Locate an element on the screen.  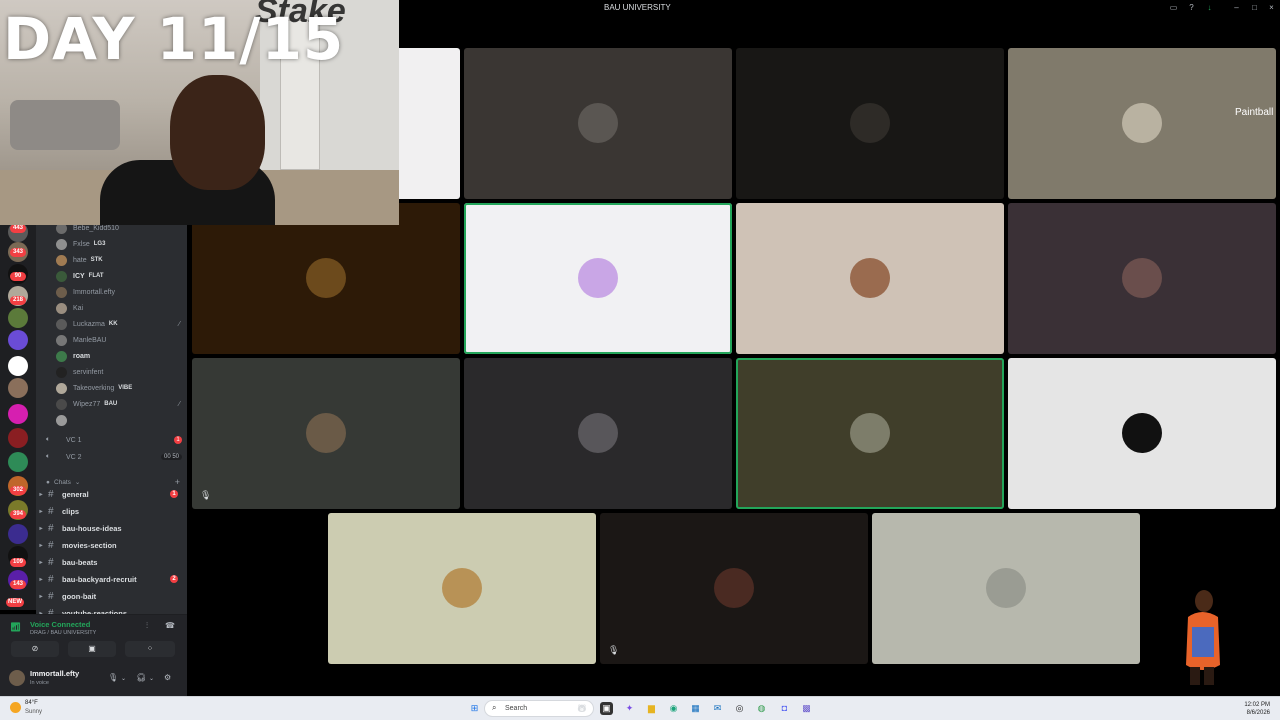
channel-goon-bait: ▸ # goon-bait is located at coordinates (111, 596).